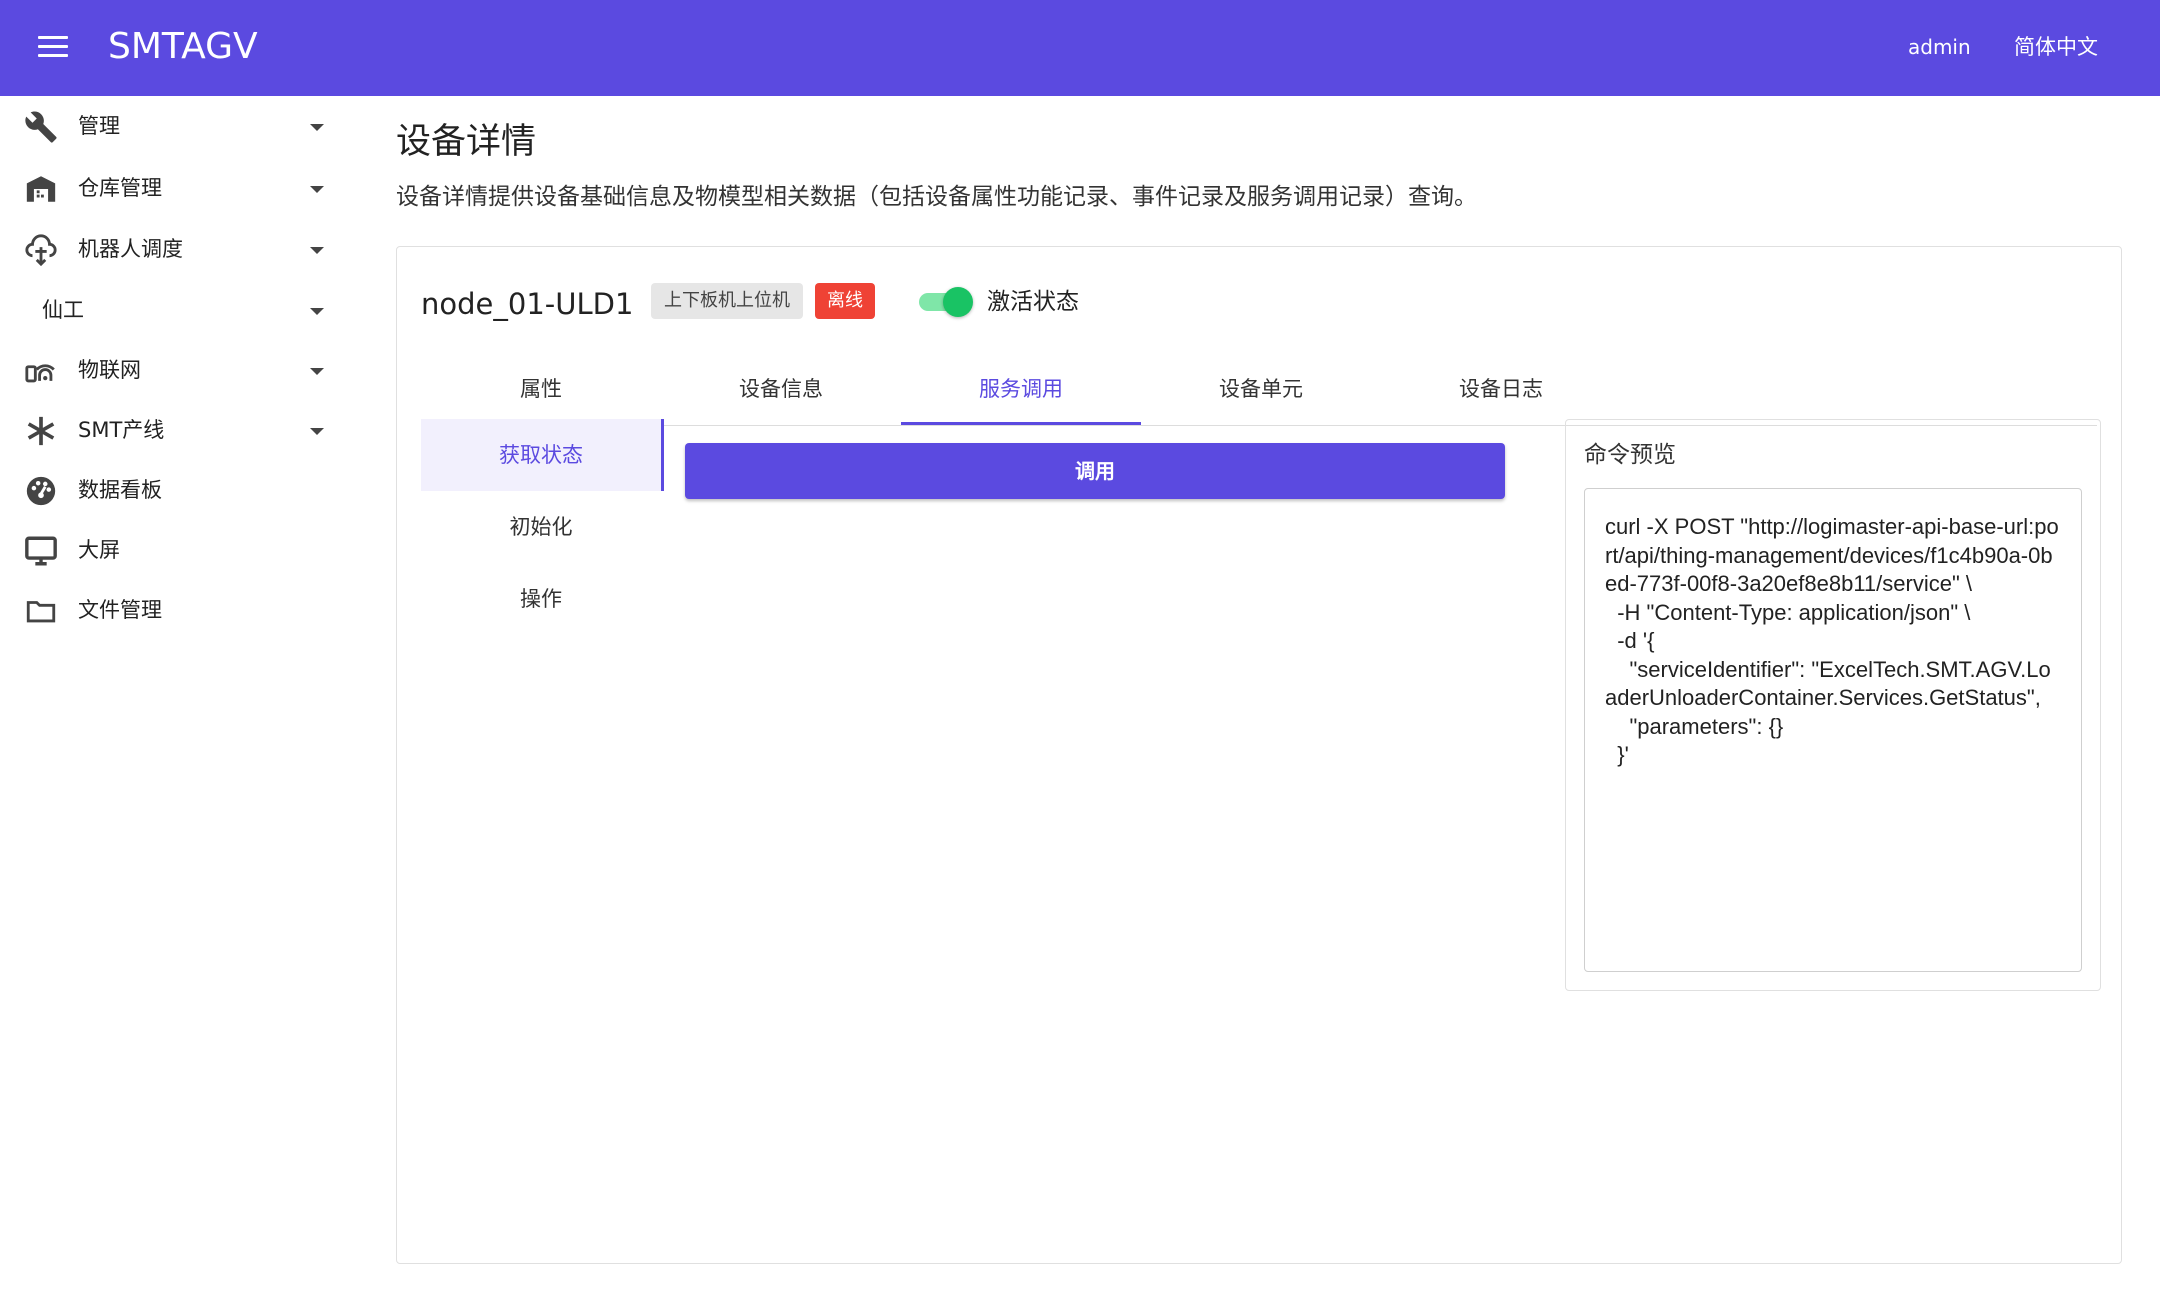  Describe the element at coordinates (53, 48) in the screenshot. I see `hamburger-menu-icon` at that location.